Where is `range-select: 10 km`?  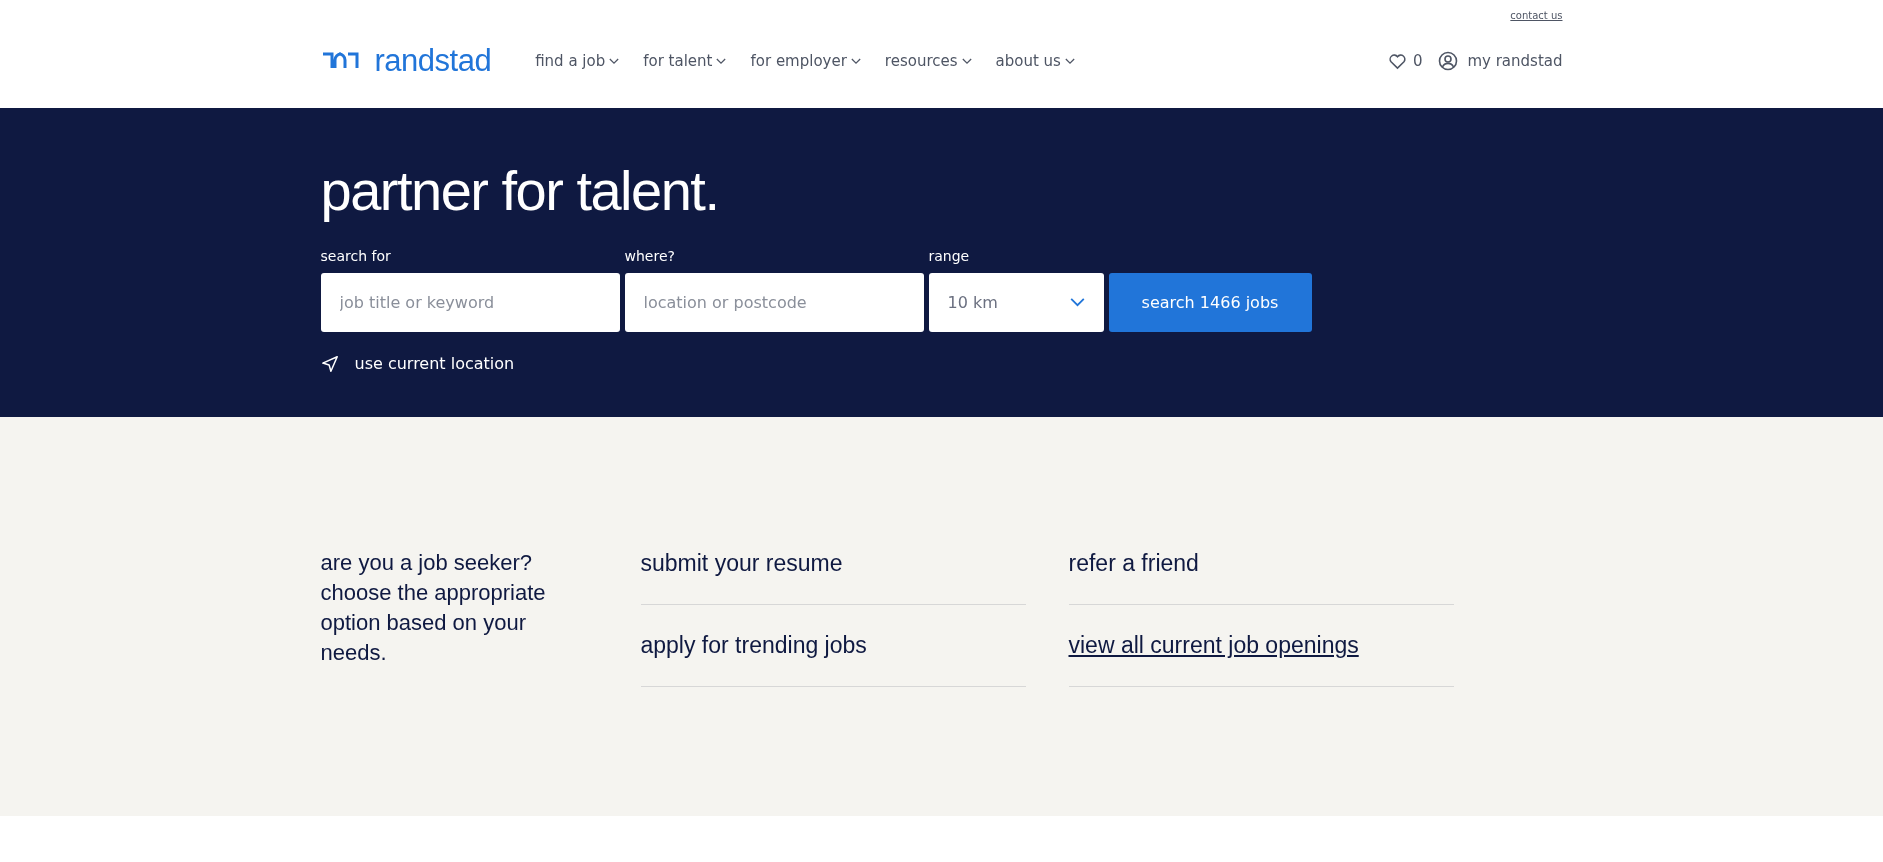 range-select: 10 km is located at coordinates (1016, 302).